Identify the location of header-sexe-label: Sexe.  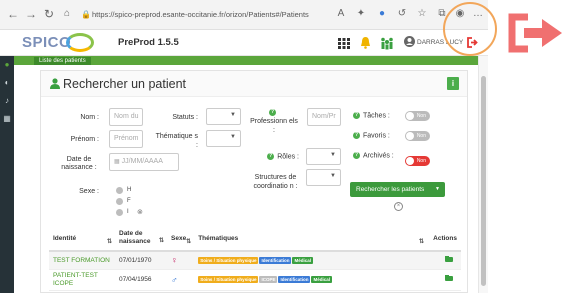
(179, 238).